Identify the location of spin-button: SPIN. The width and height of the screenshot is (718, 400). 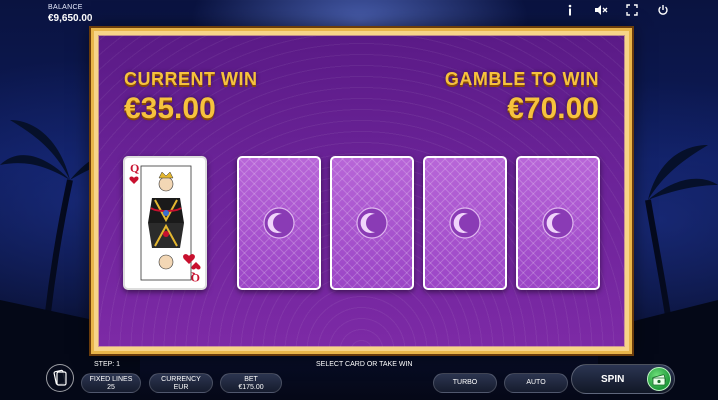
(623, 379).